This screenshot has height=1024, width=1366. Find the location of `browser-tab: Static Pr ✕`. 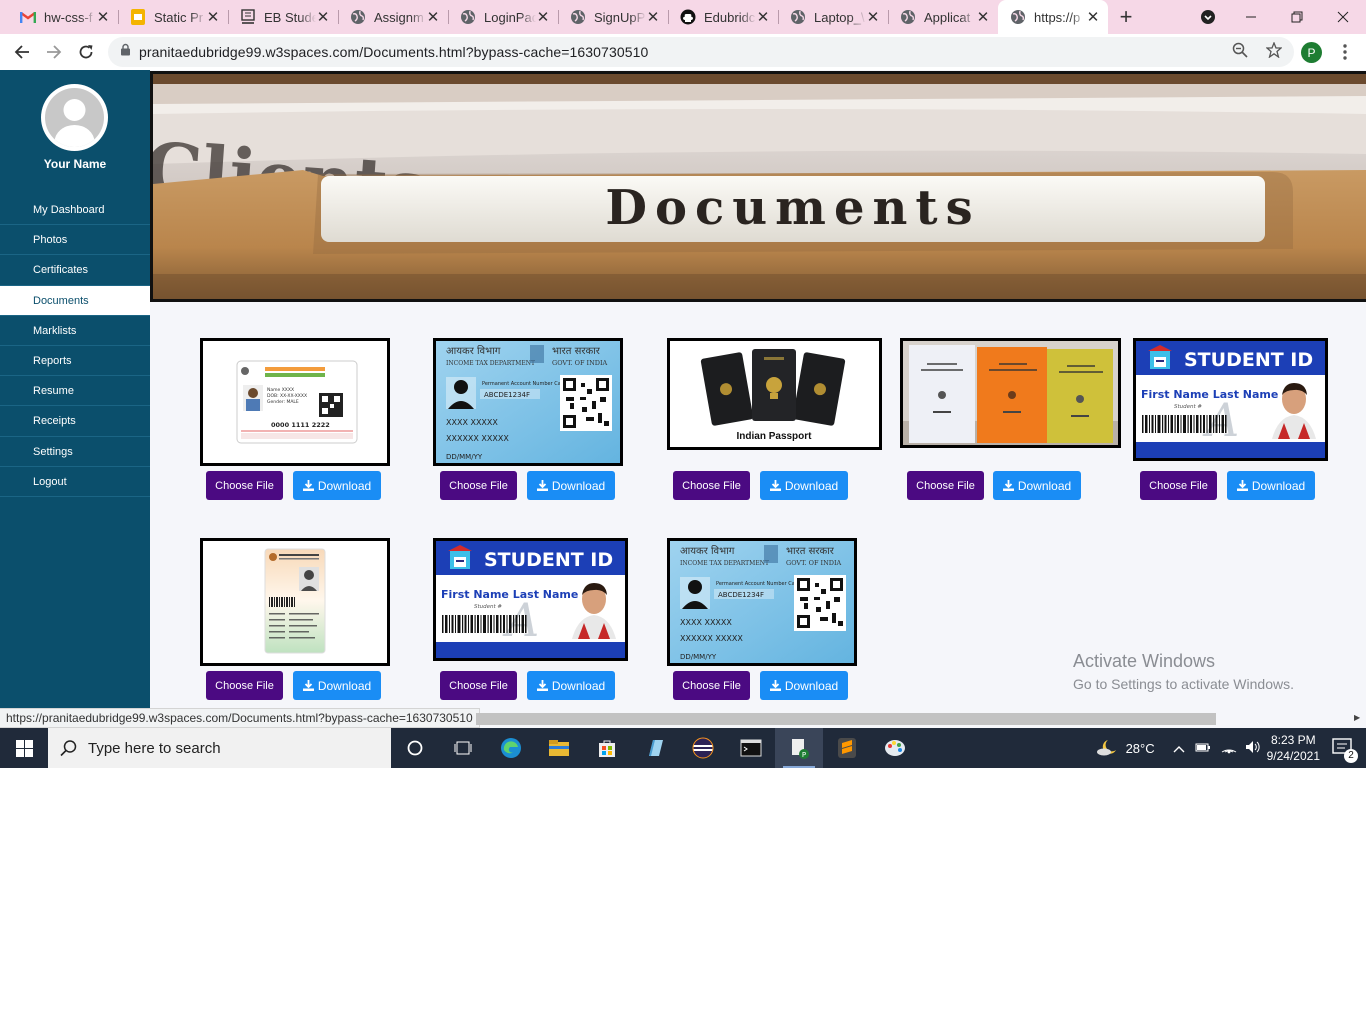

browser-tab: Static Pr ✕ is located at coordinates (173, 17).